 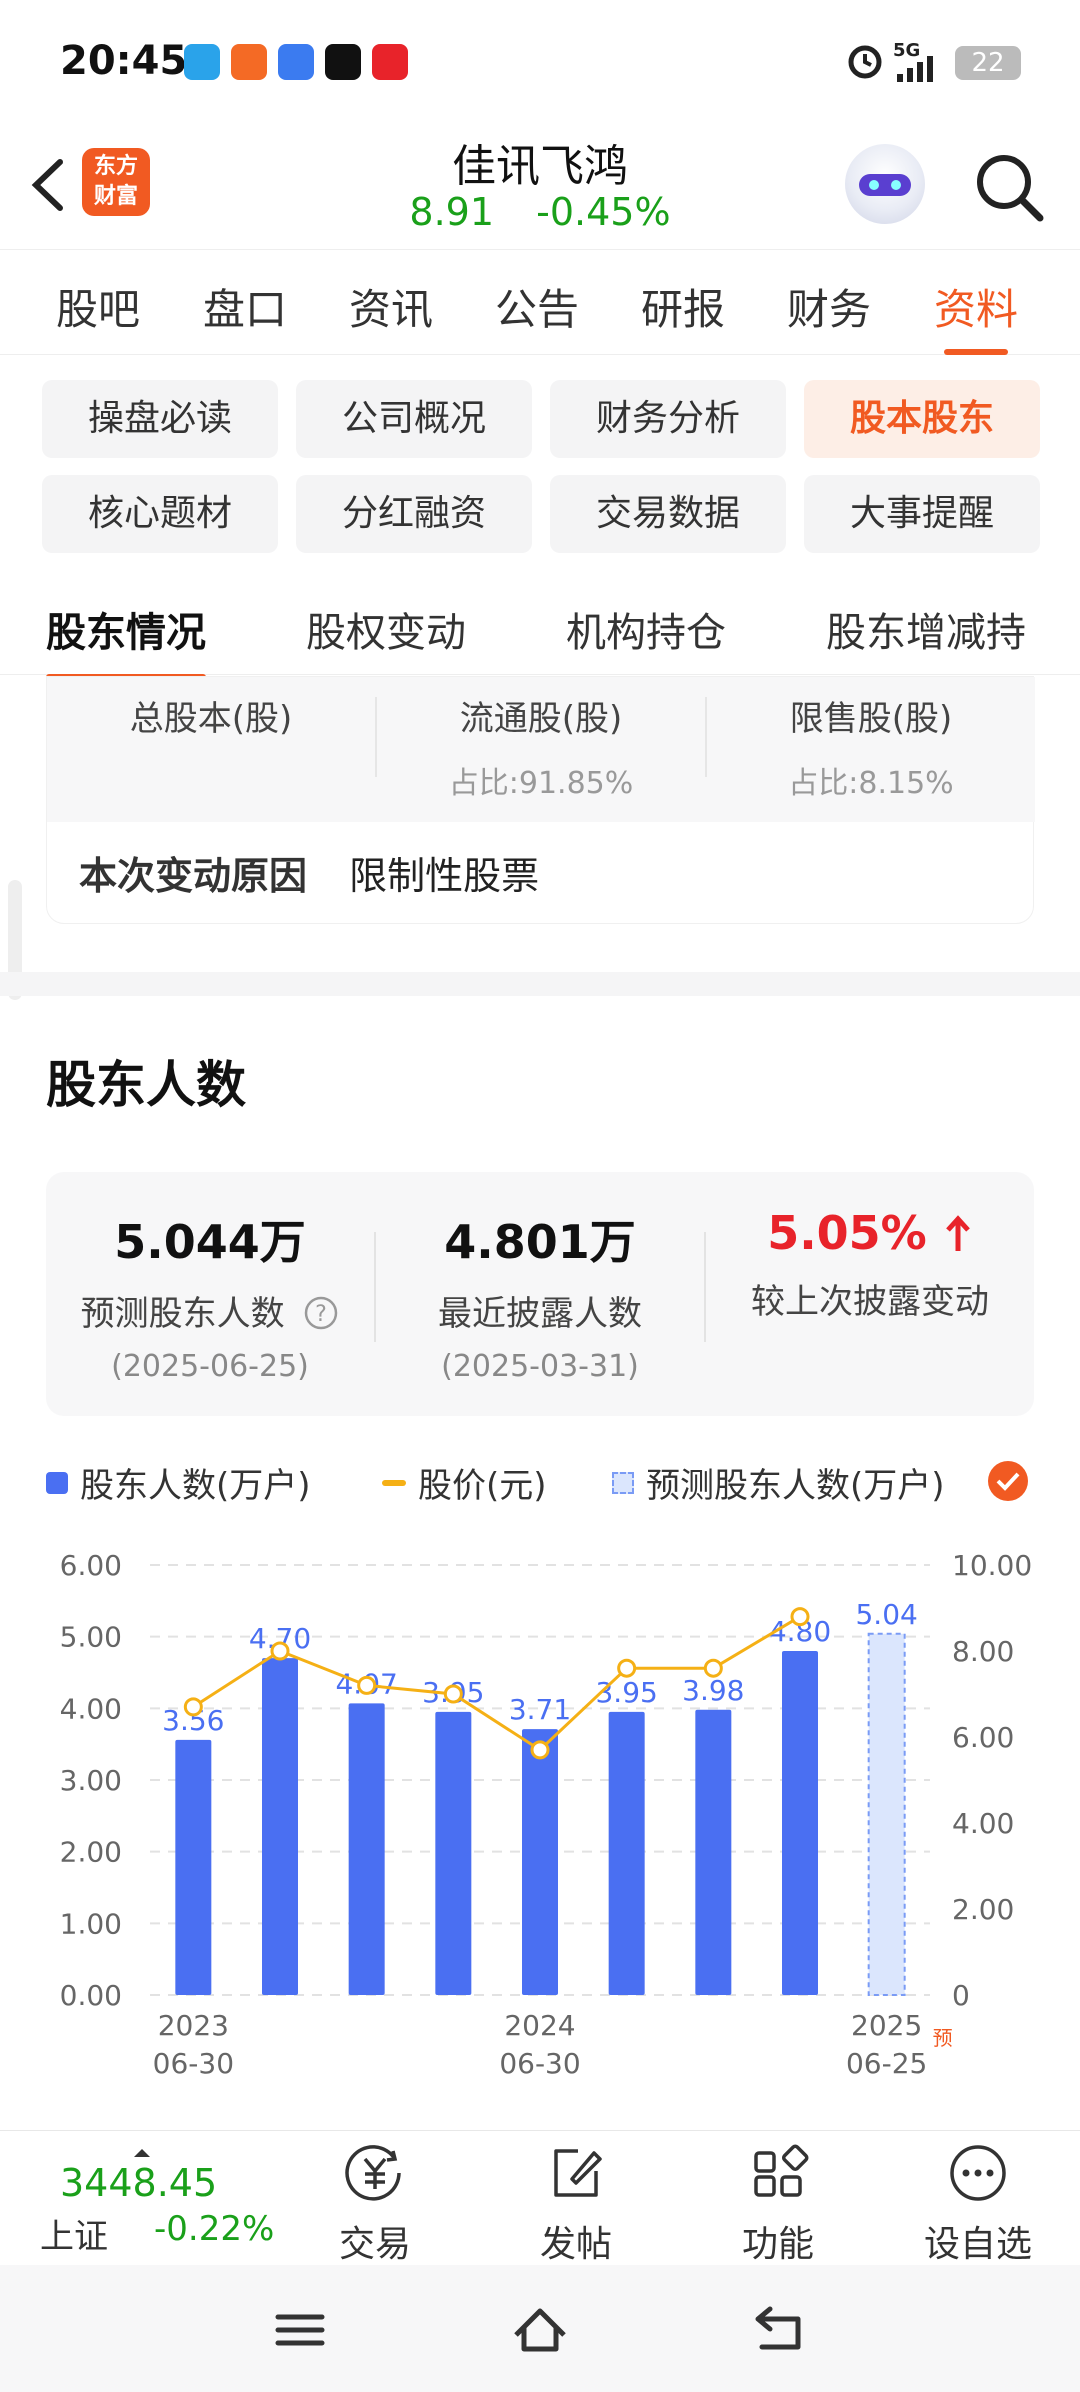 I want to click on price-change: -0.45%, so click(x=603, y=212).